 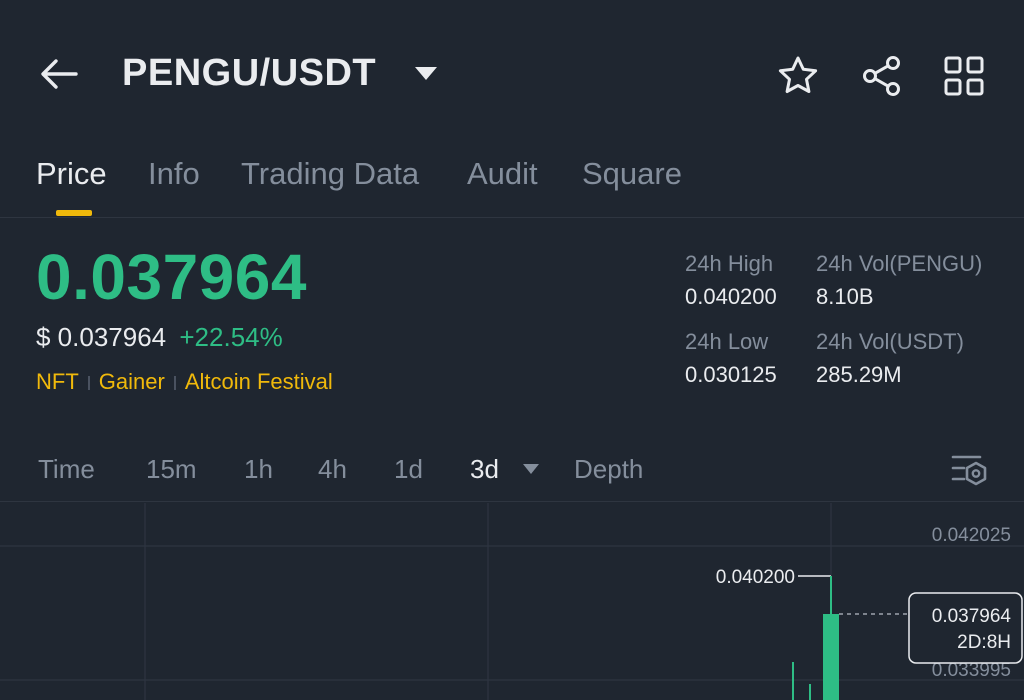 I want to click on tab-bar: Price Info Trading Data Audit Square, so click(x=512, y=184).